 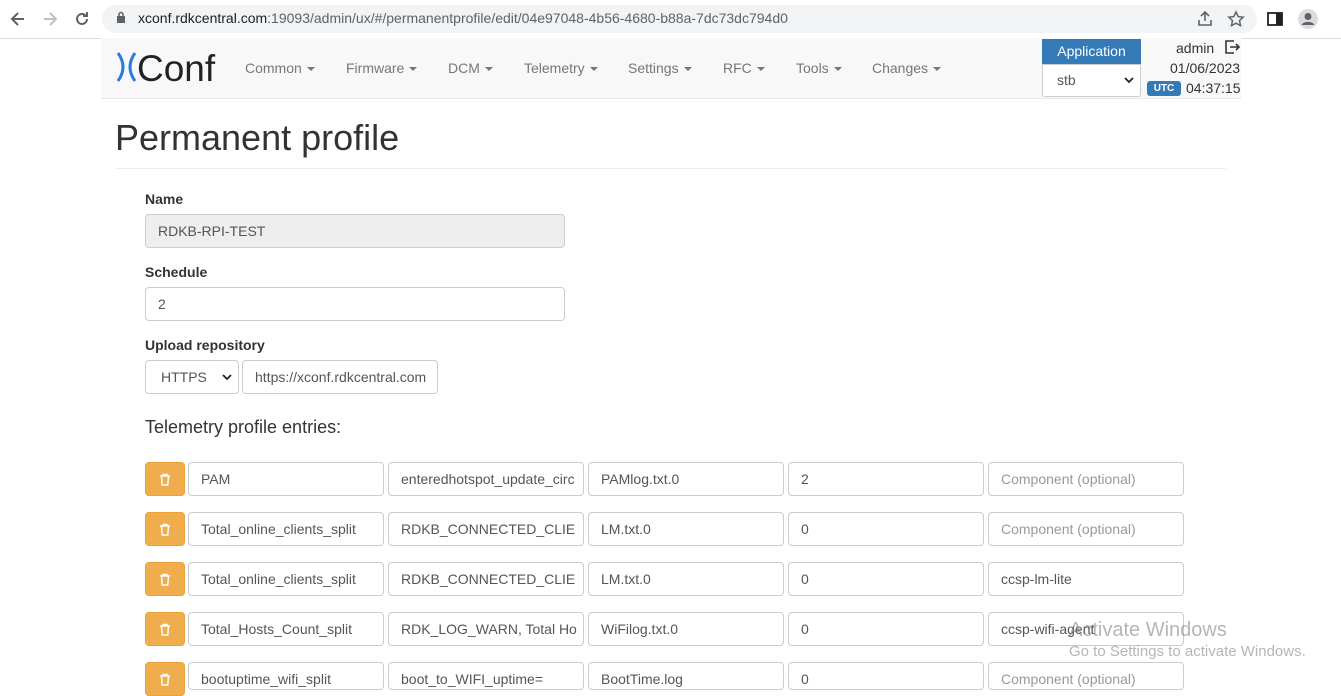 I want to click on page-title: Permanent profile, so click(x=257, y=137).